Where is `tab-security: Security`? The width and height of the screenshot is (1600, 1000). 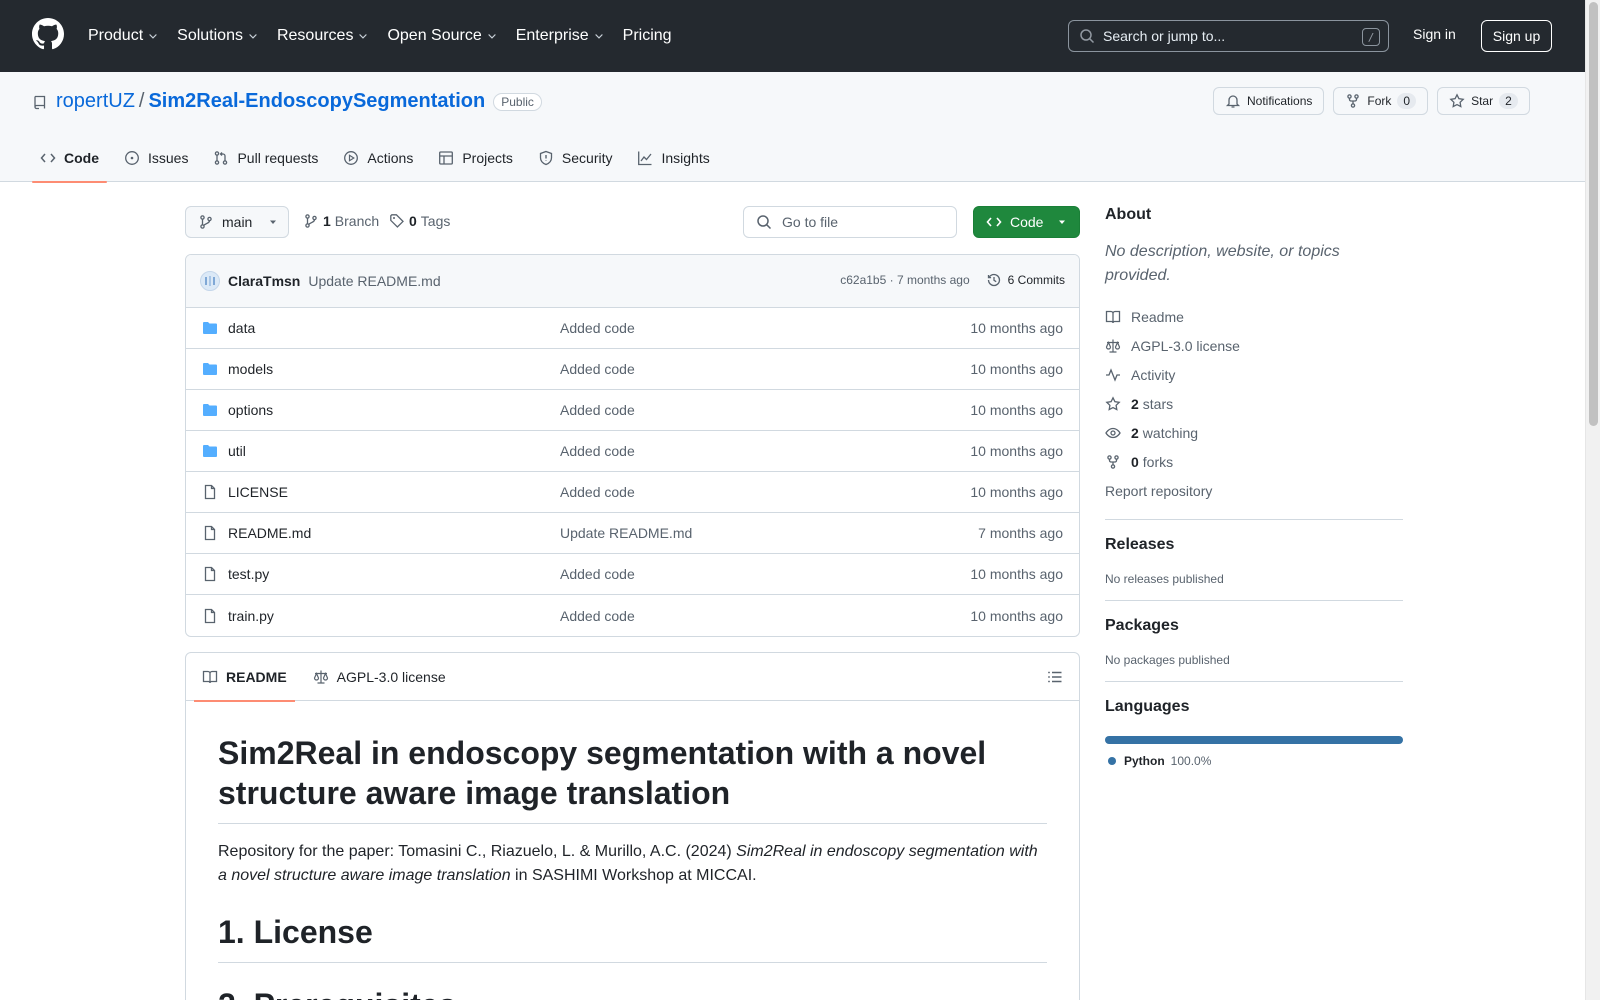
tab-security: Security is located at coordinates (575, 158).